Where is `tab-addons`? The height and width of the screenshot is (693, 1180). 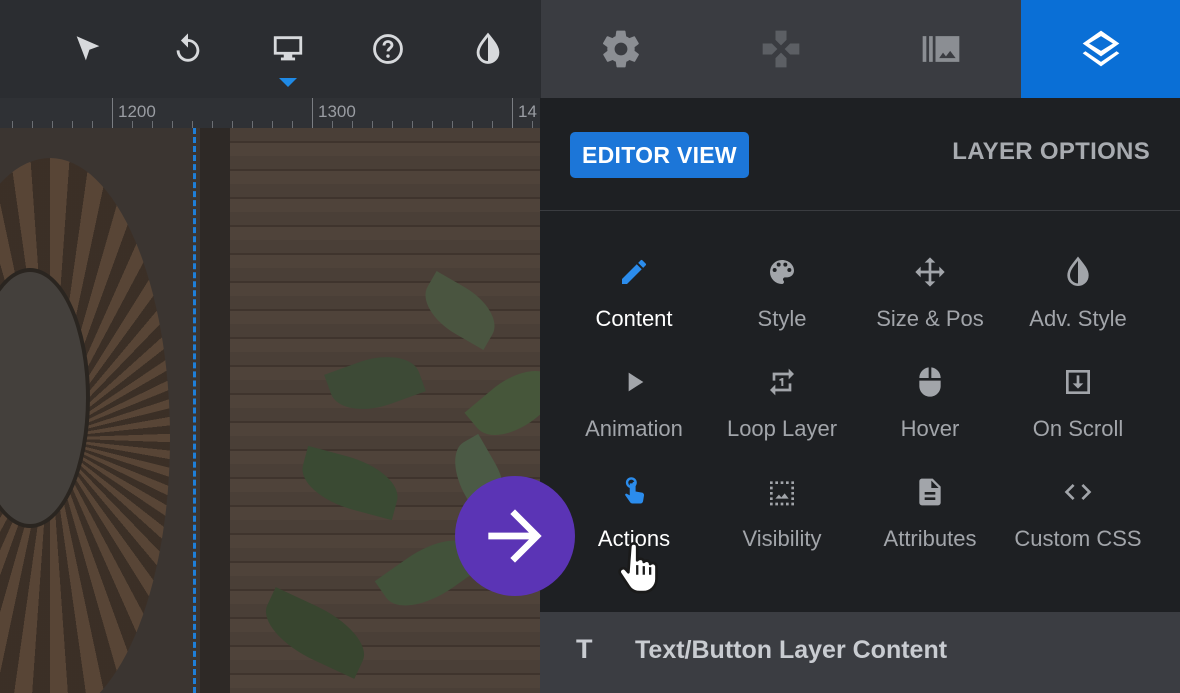 tab-addons is located at coordinates (781, 49).